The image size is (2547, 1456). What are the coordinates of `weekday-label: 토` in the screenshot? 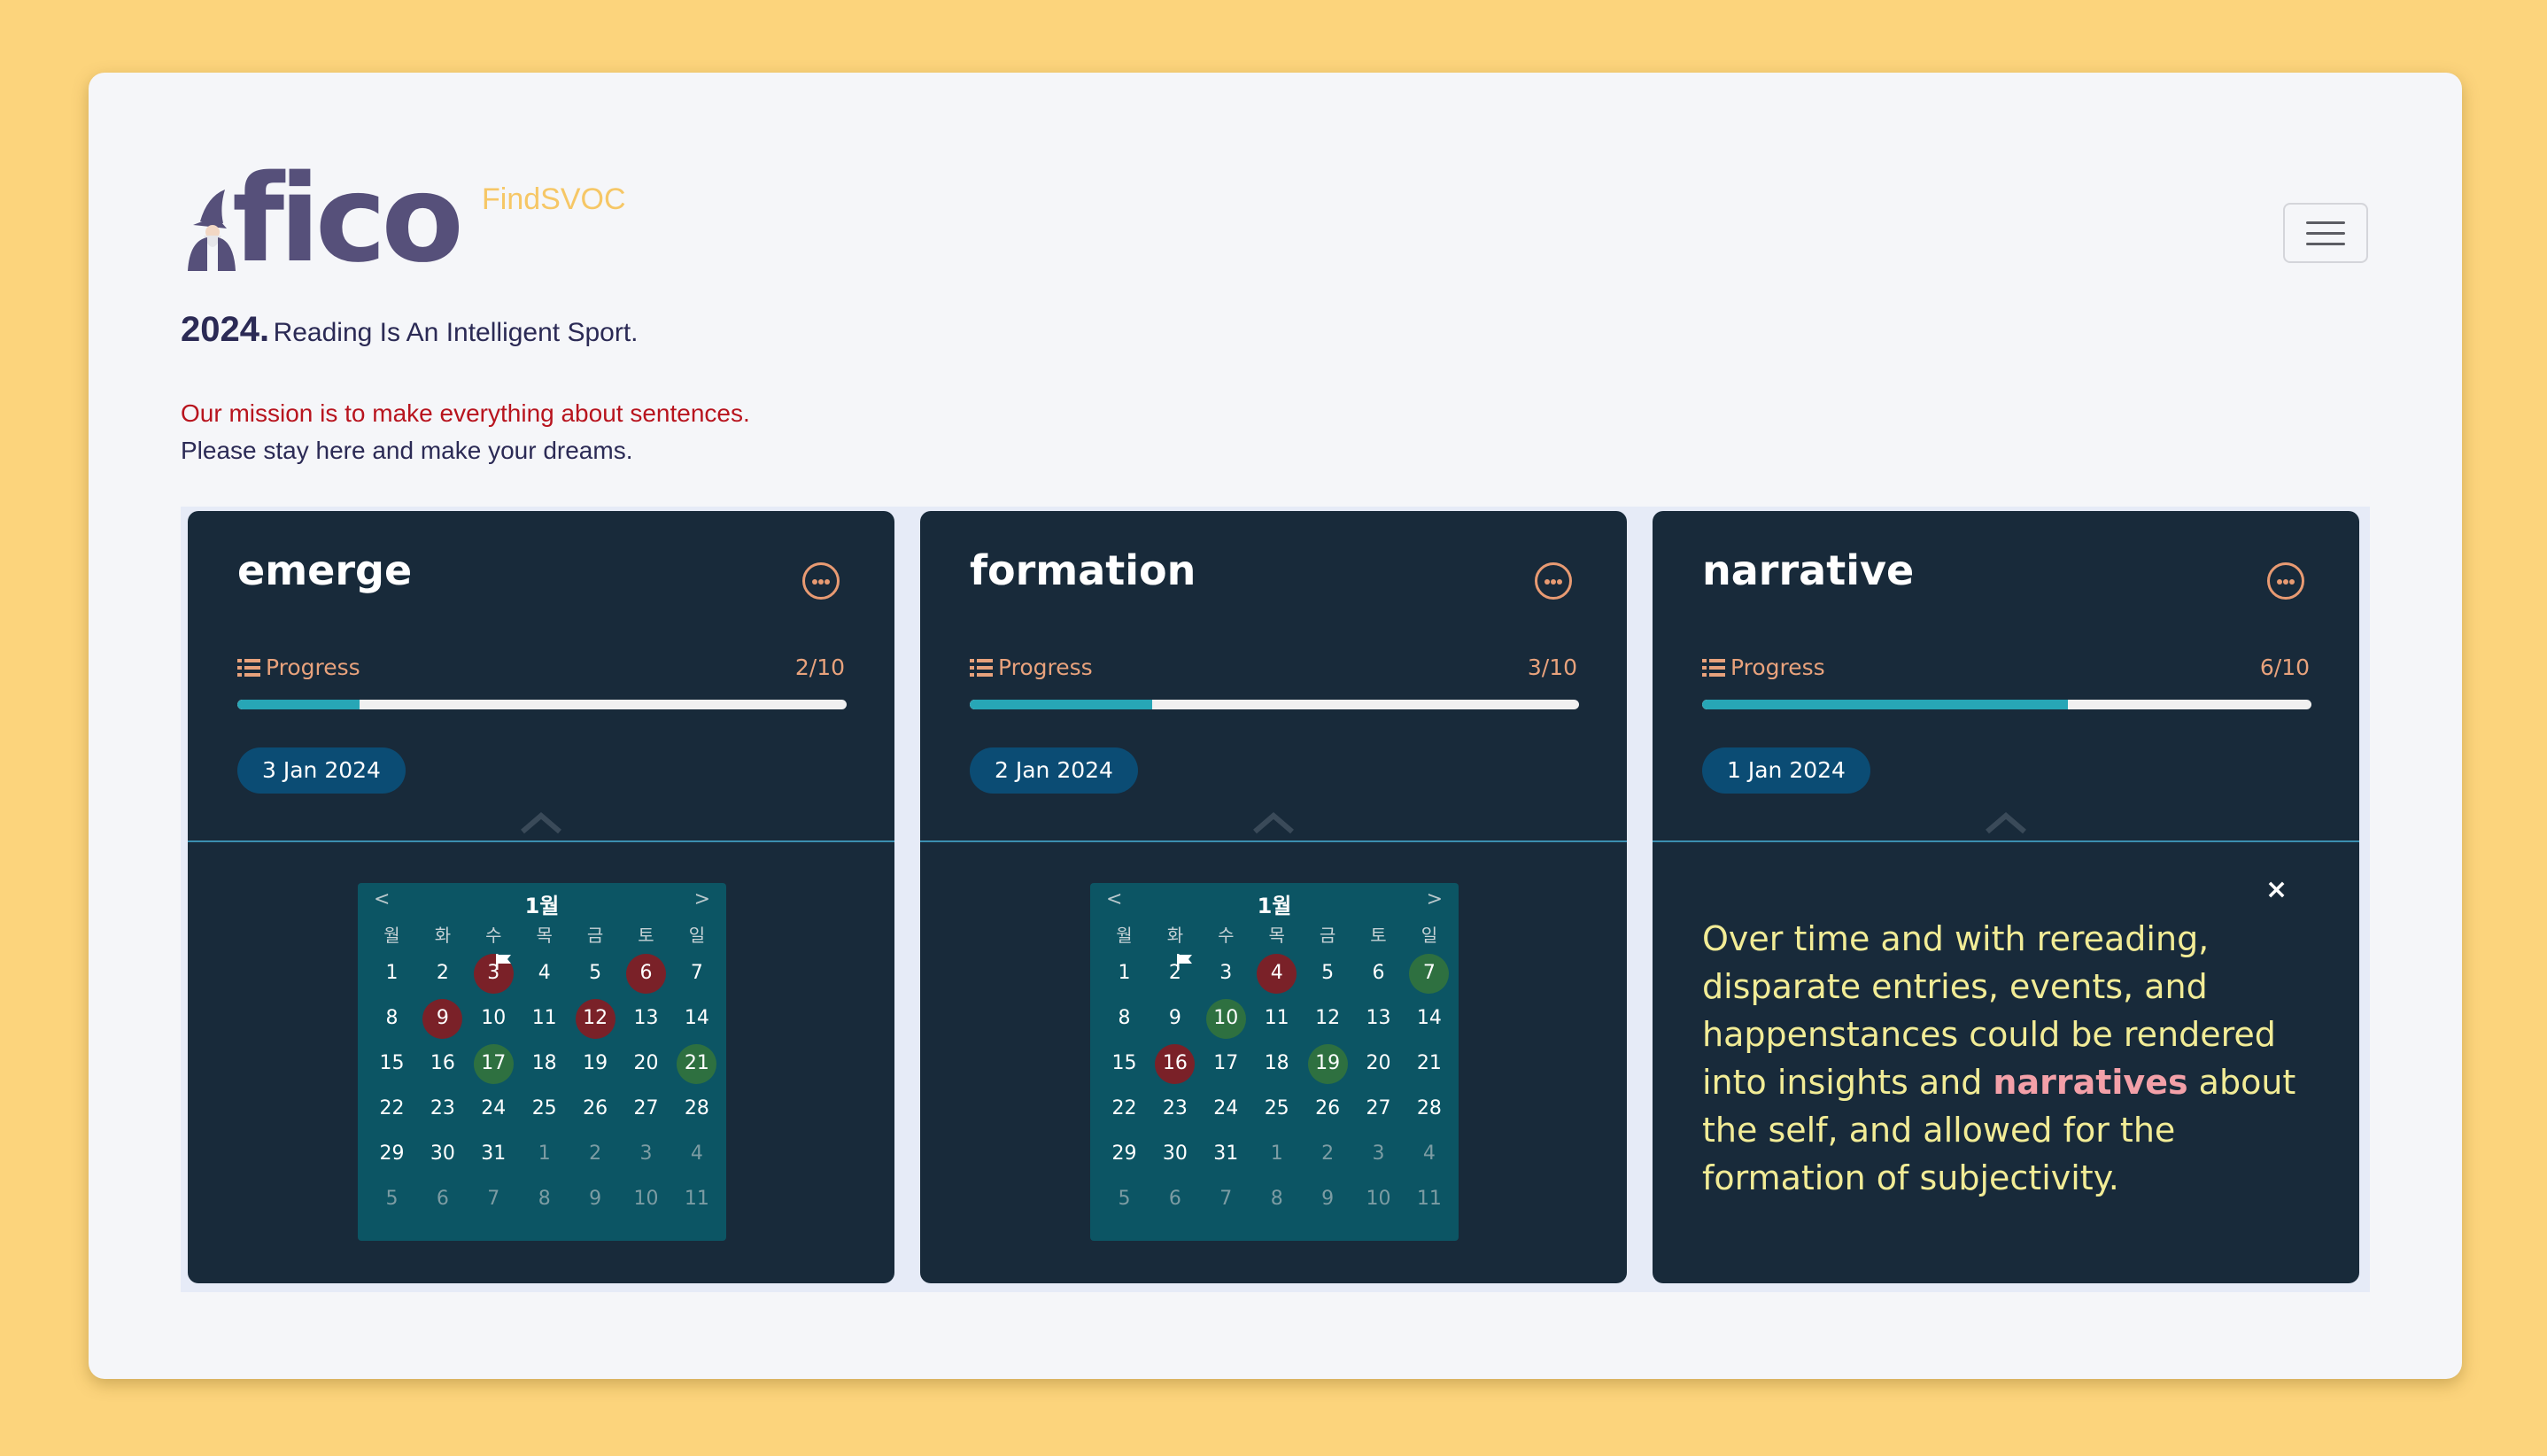 It's located at (646, 936).